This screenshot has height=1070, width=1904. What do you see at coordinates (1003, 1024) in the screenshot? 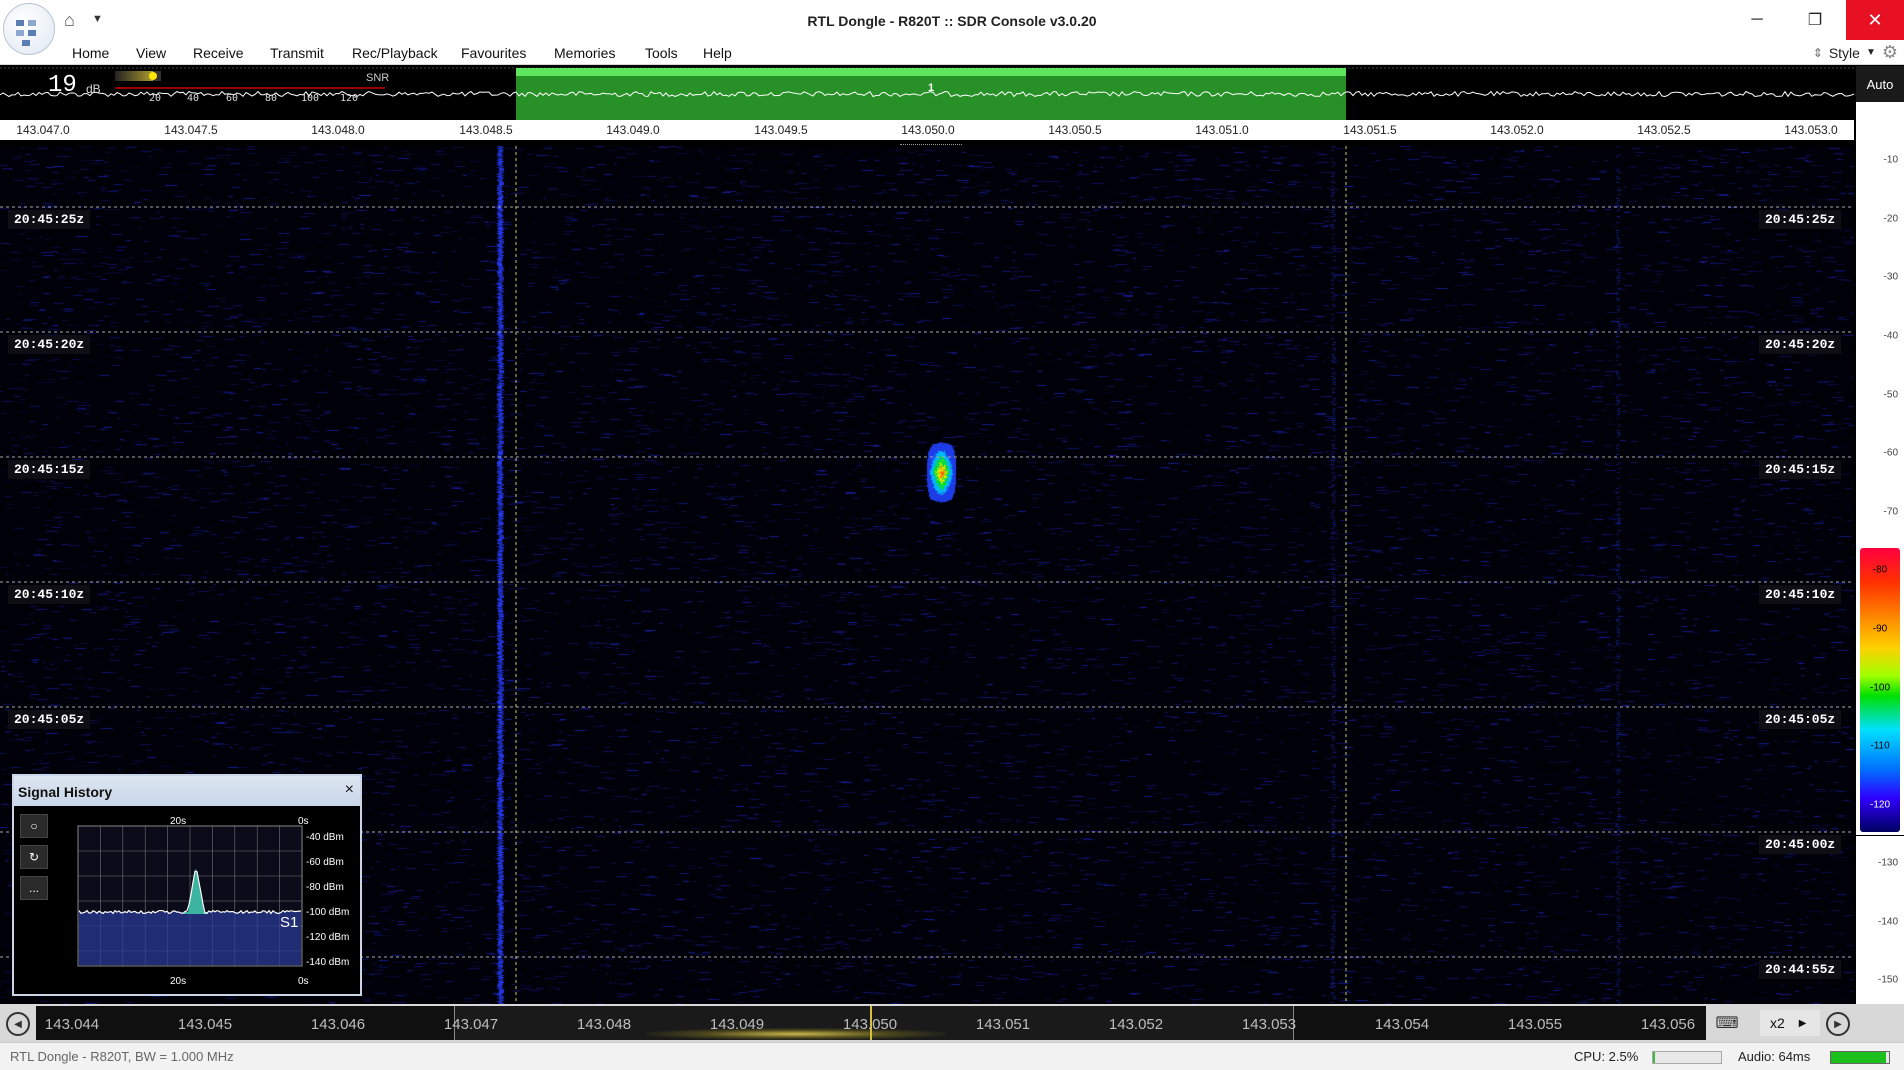
I see `navigator-tick: 143.051` at bounding box center [1003, 1024].